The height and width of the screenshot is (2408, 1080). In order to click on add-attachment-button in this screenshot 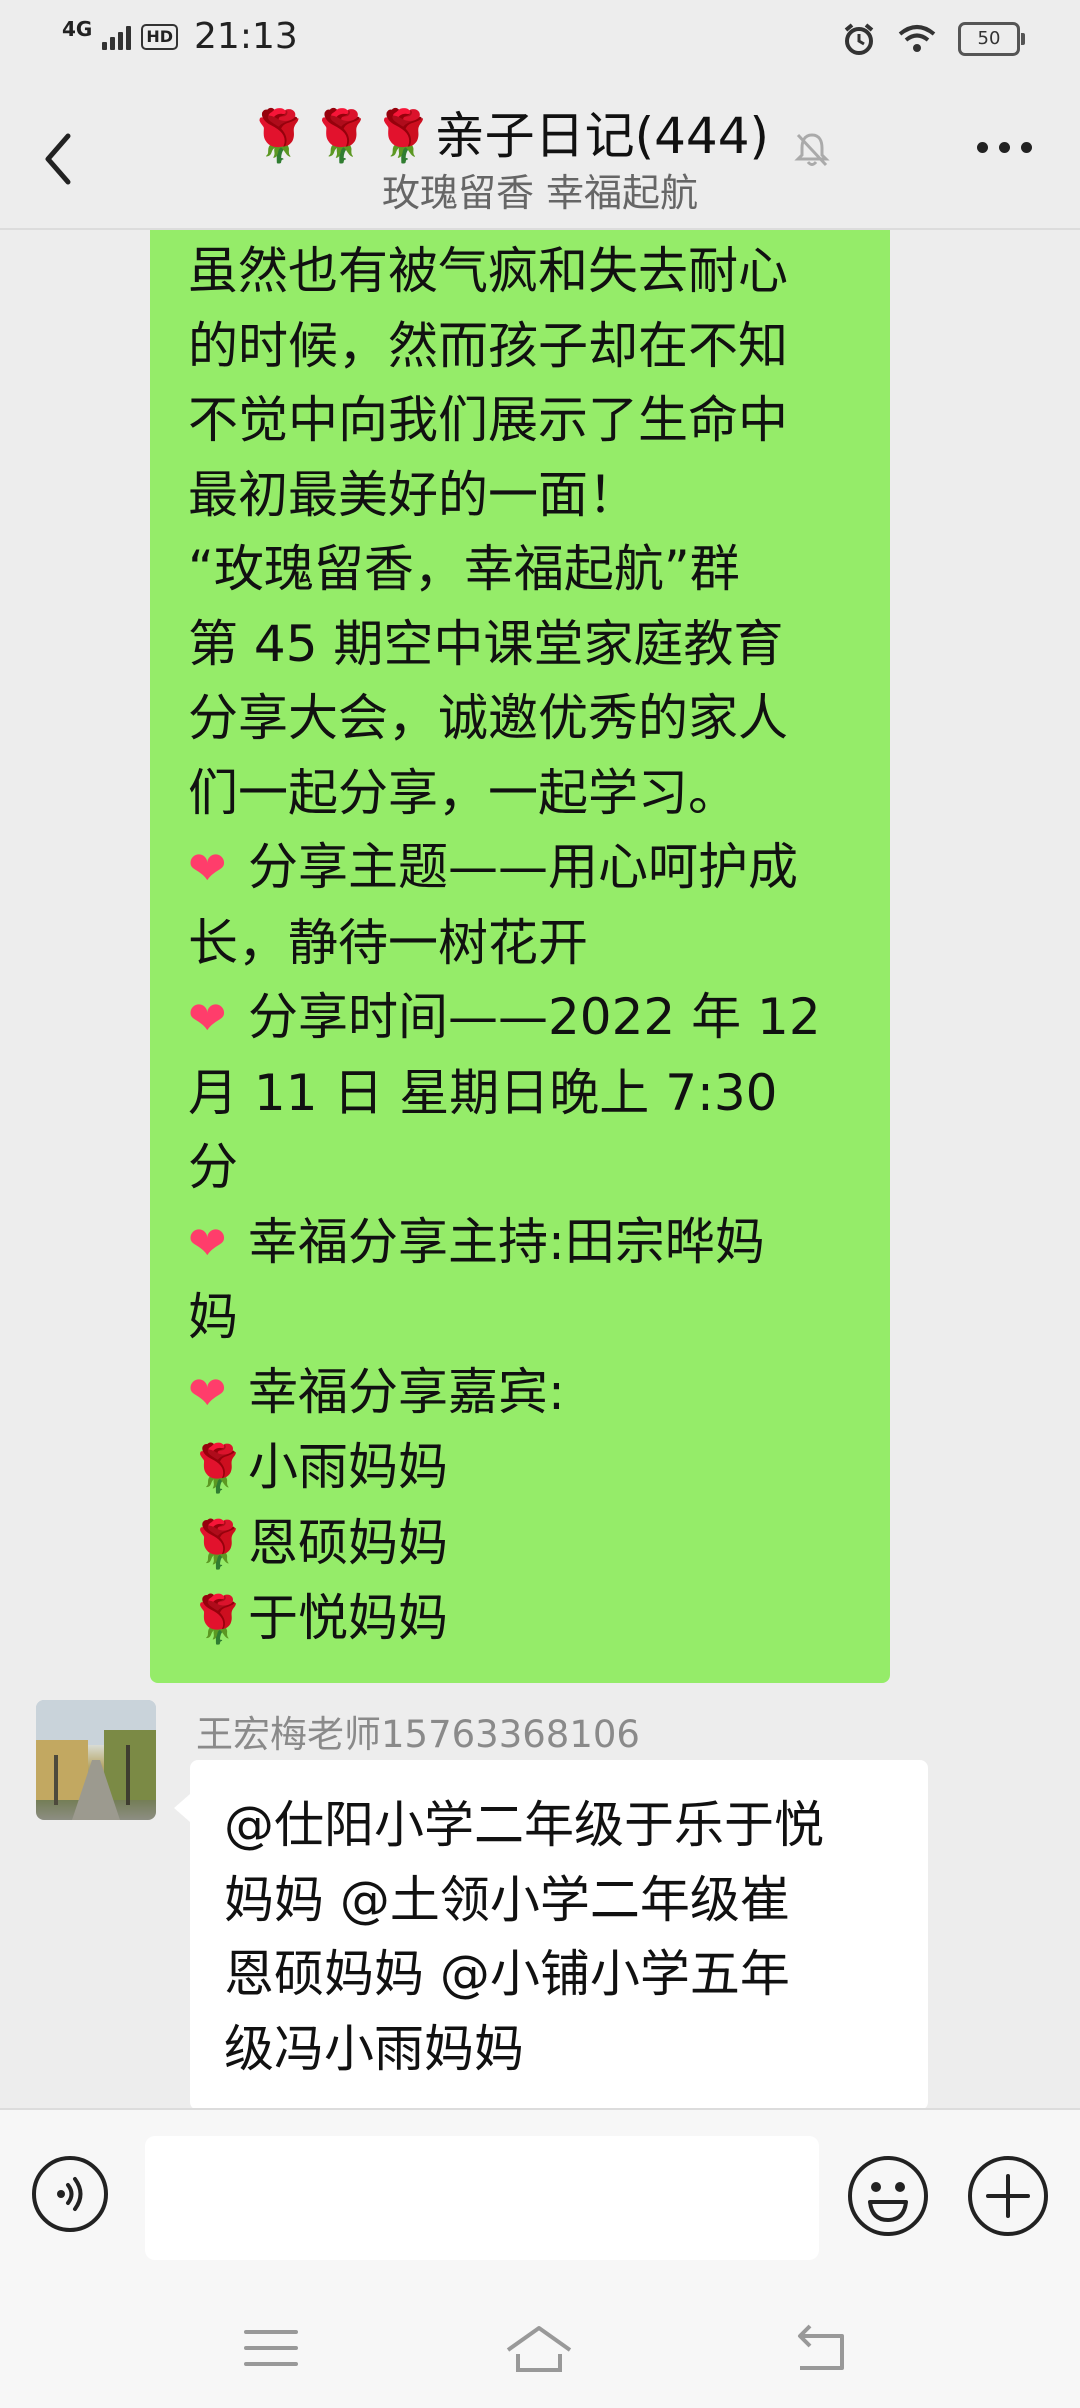, I will do `click(1008, 2196)`.